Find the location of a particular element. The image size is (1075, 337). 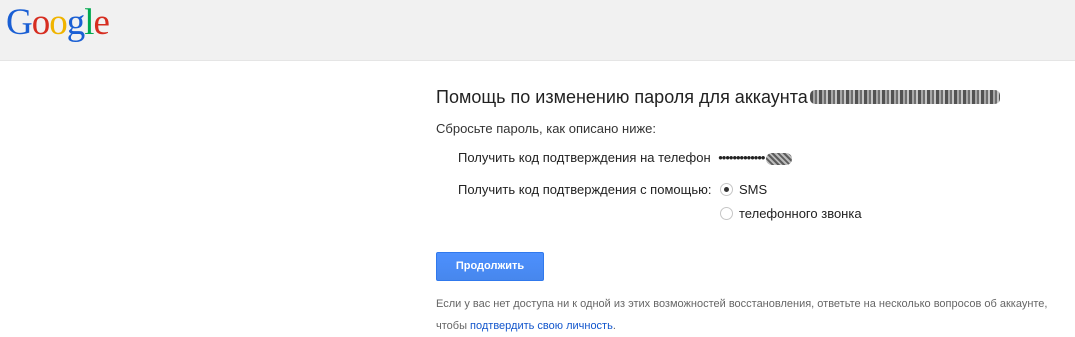

phone-call-radio is located at coordinates (726, 214).